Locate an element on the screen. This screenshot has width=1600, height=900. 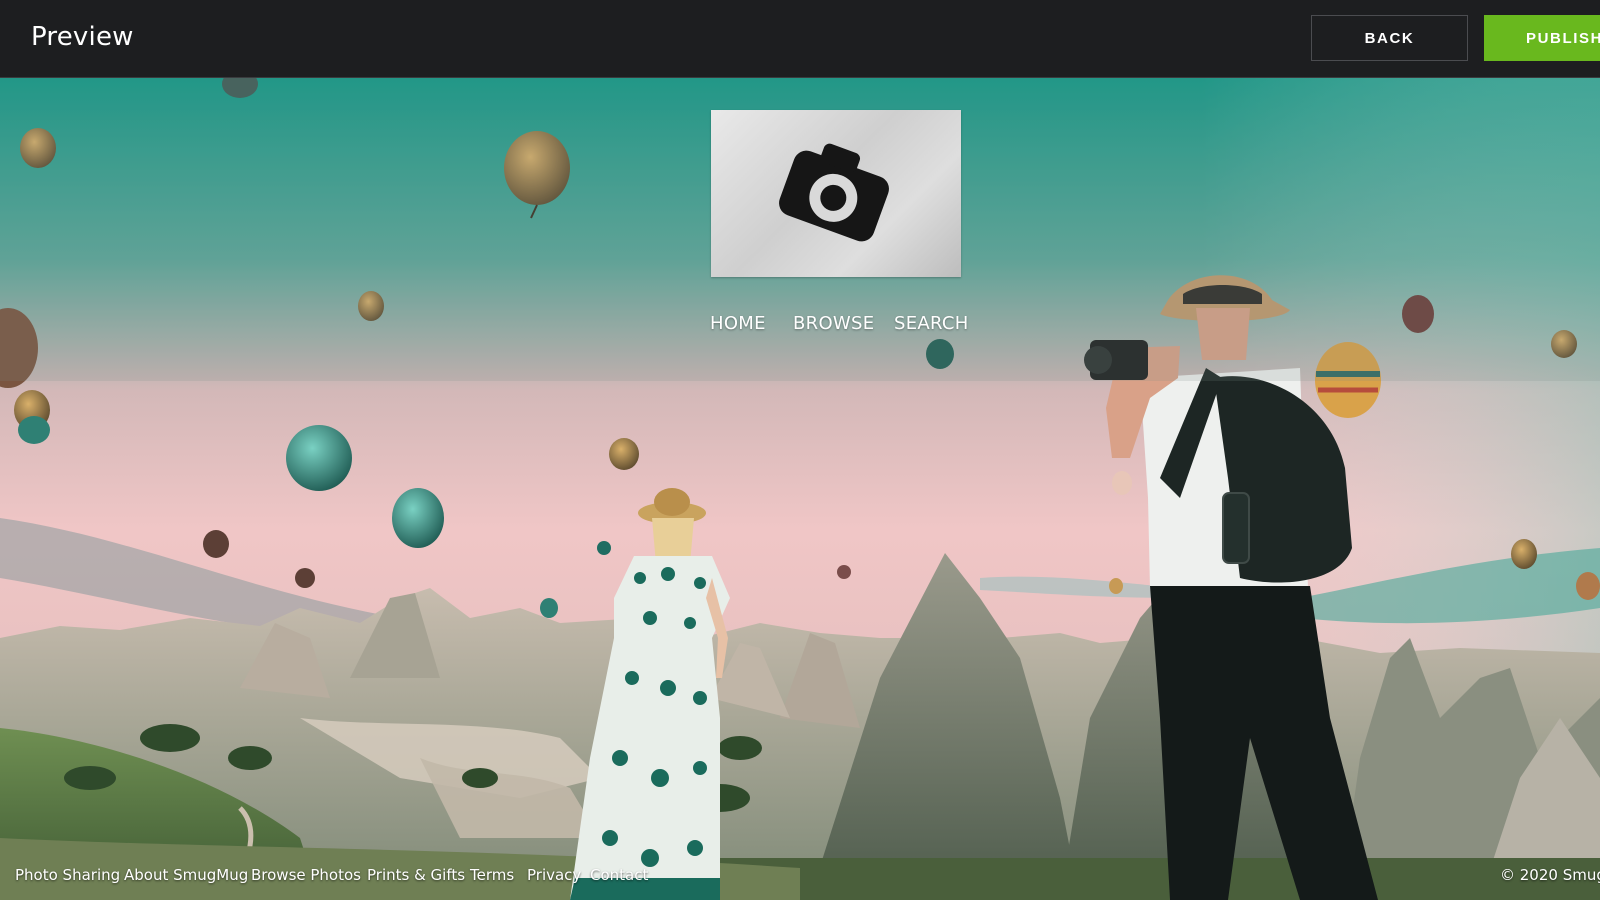
footer-link-privacy: Privacy is located at coordinates (554, 875).